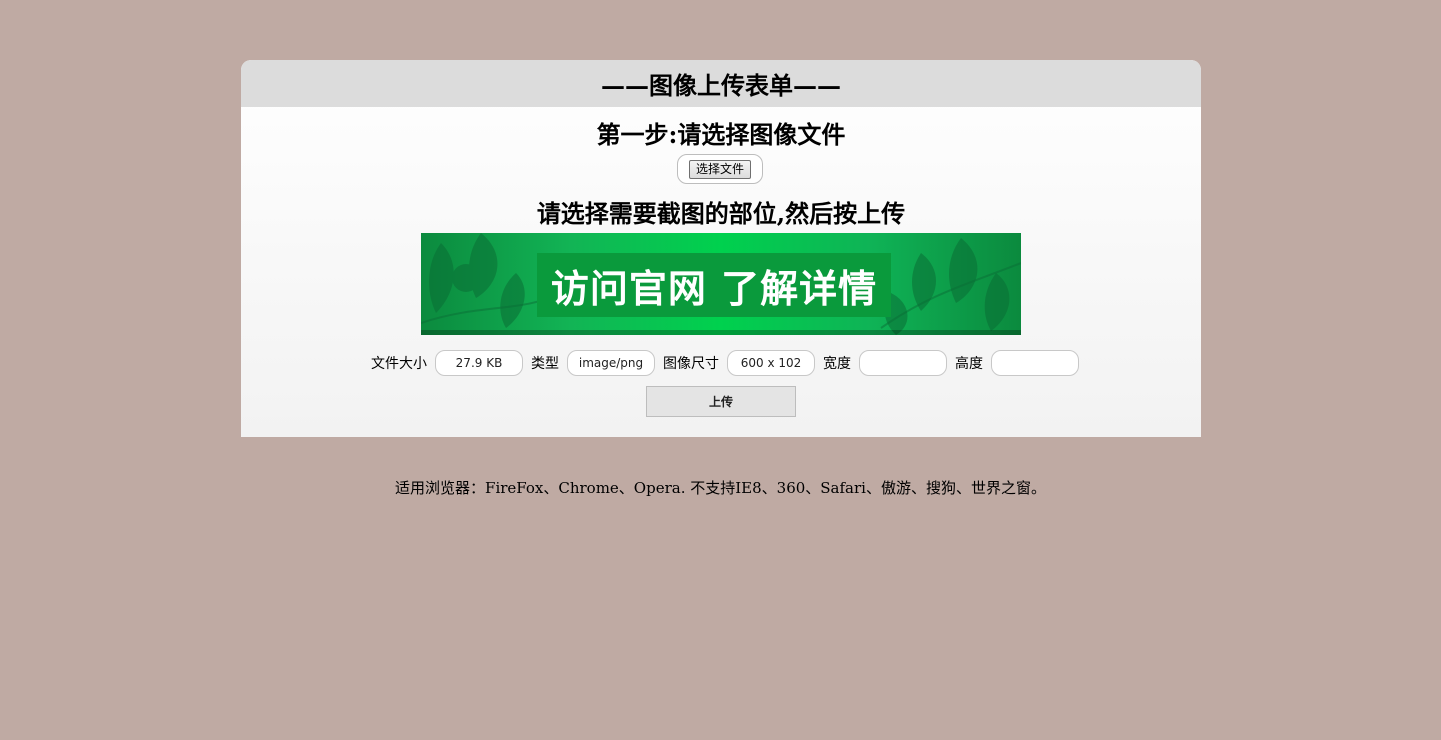 Image resolution: width=1441 pixels, height=740 pixels. Describe the element at coordinates (691, 364) in the screenshot. I see `dimensions-label: 图像尺寸` at that location.